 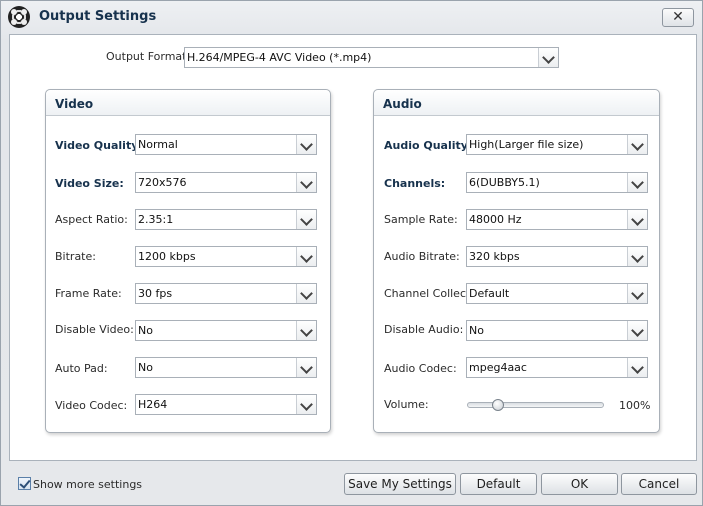 I want to click on frame-rate-dropdown: 30 fps, so click(x=226, y=293).